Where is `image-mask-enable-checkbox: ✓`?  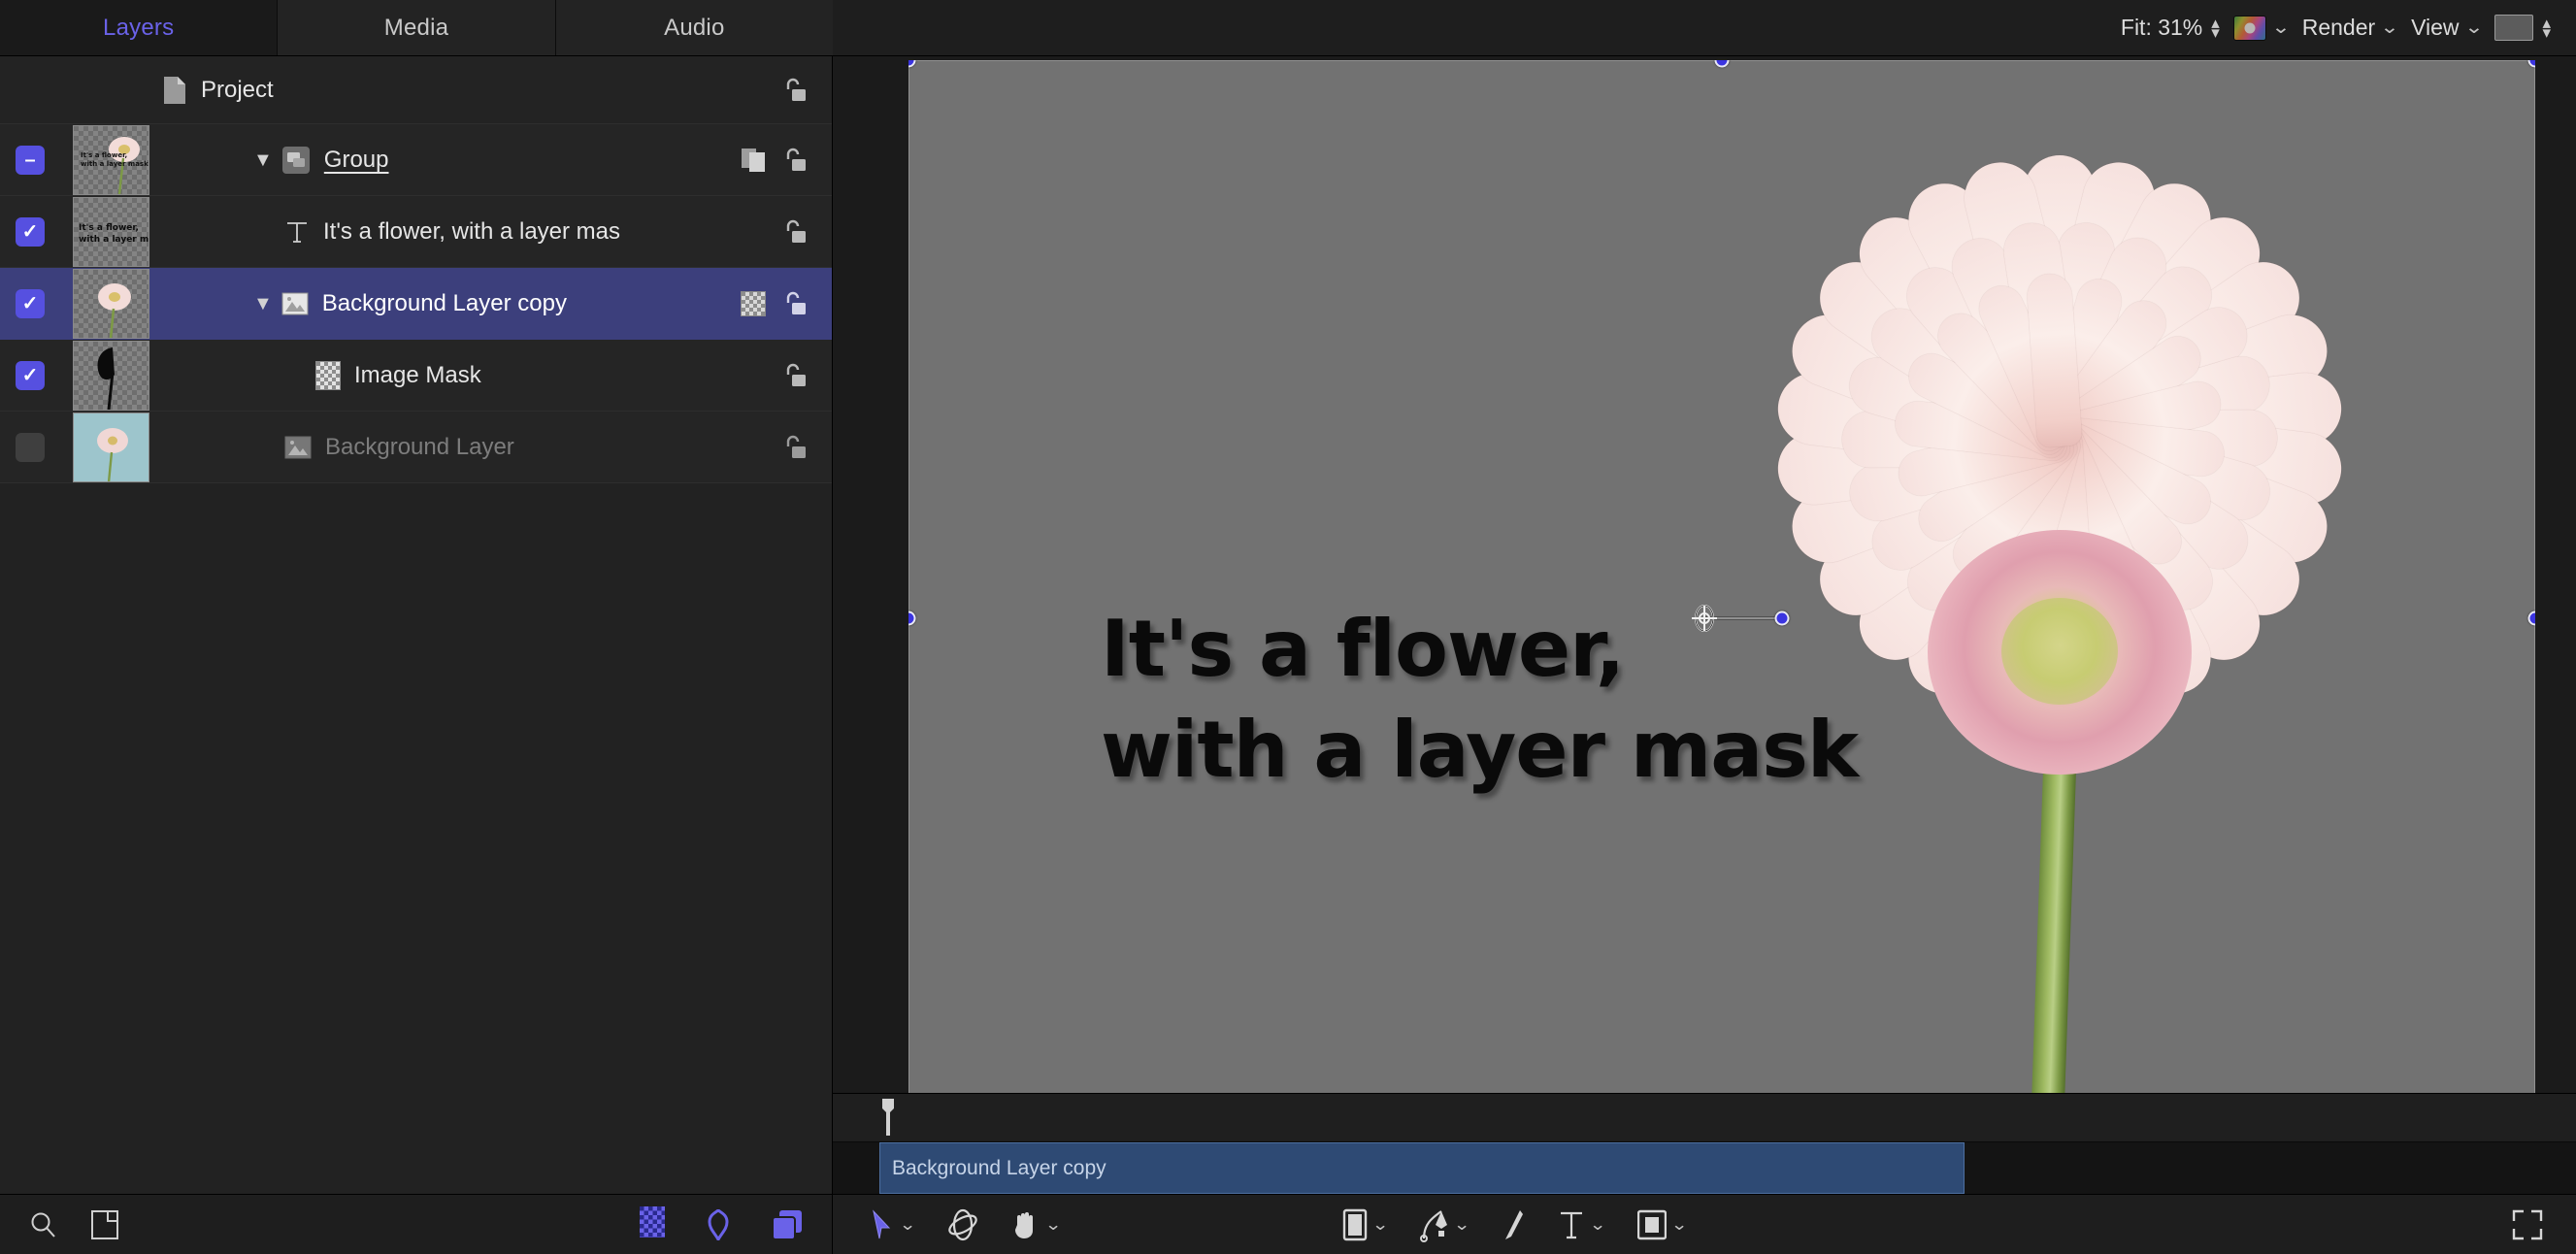 image-mask-enable-checkbox: ✓ is located at coordinates (30, 375).